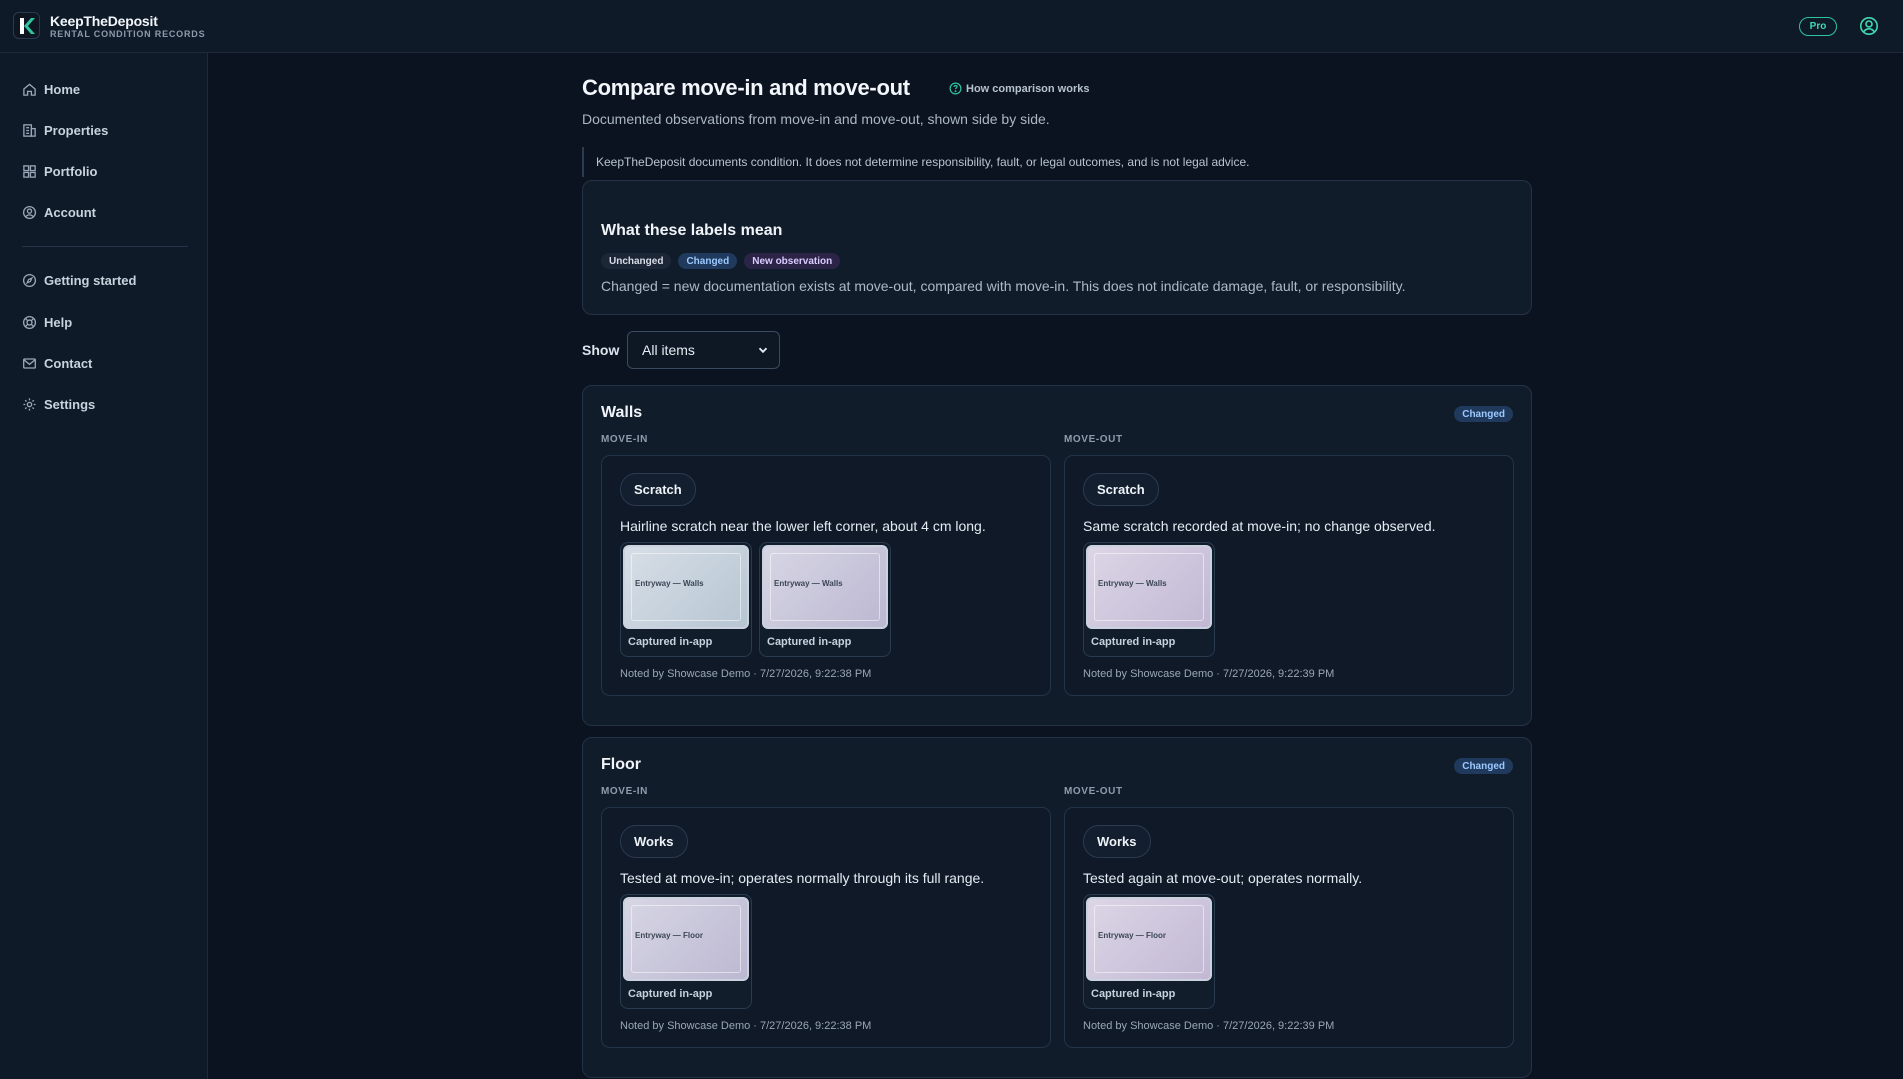  I want to click on user-circle-icon, so click(29, 212).